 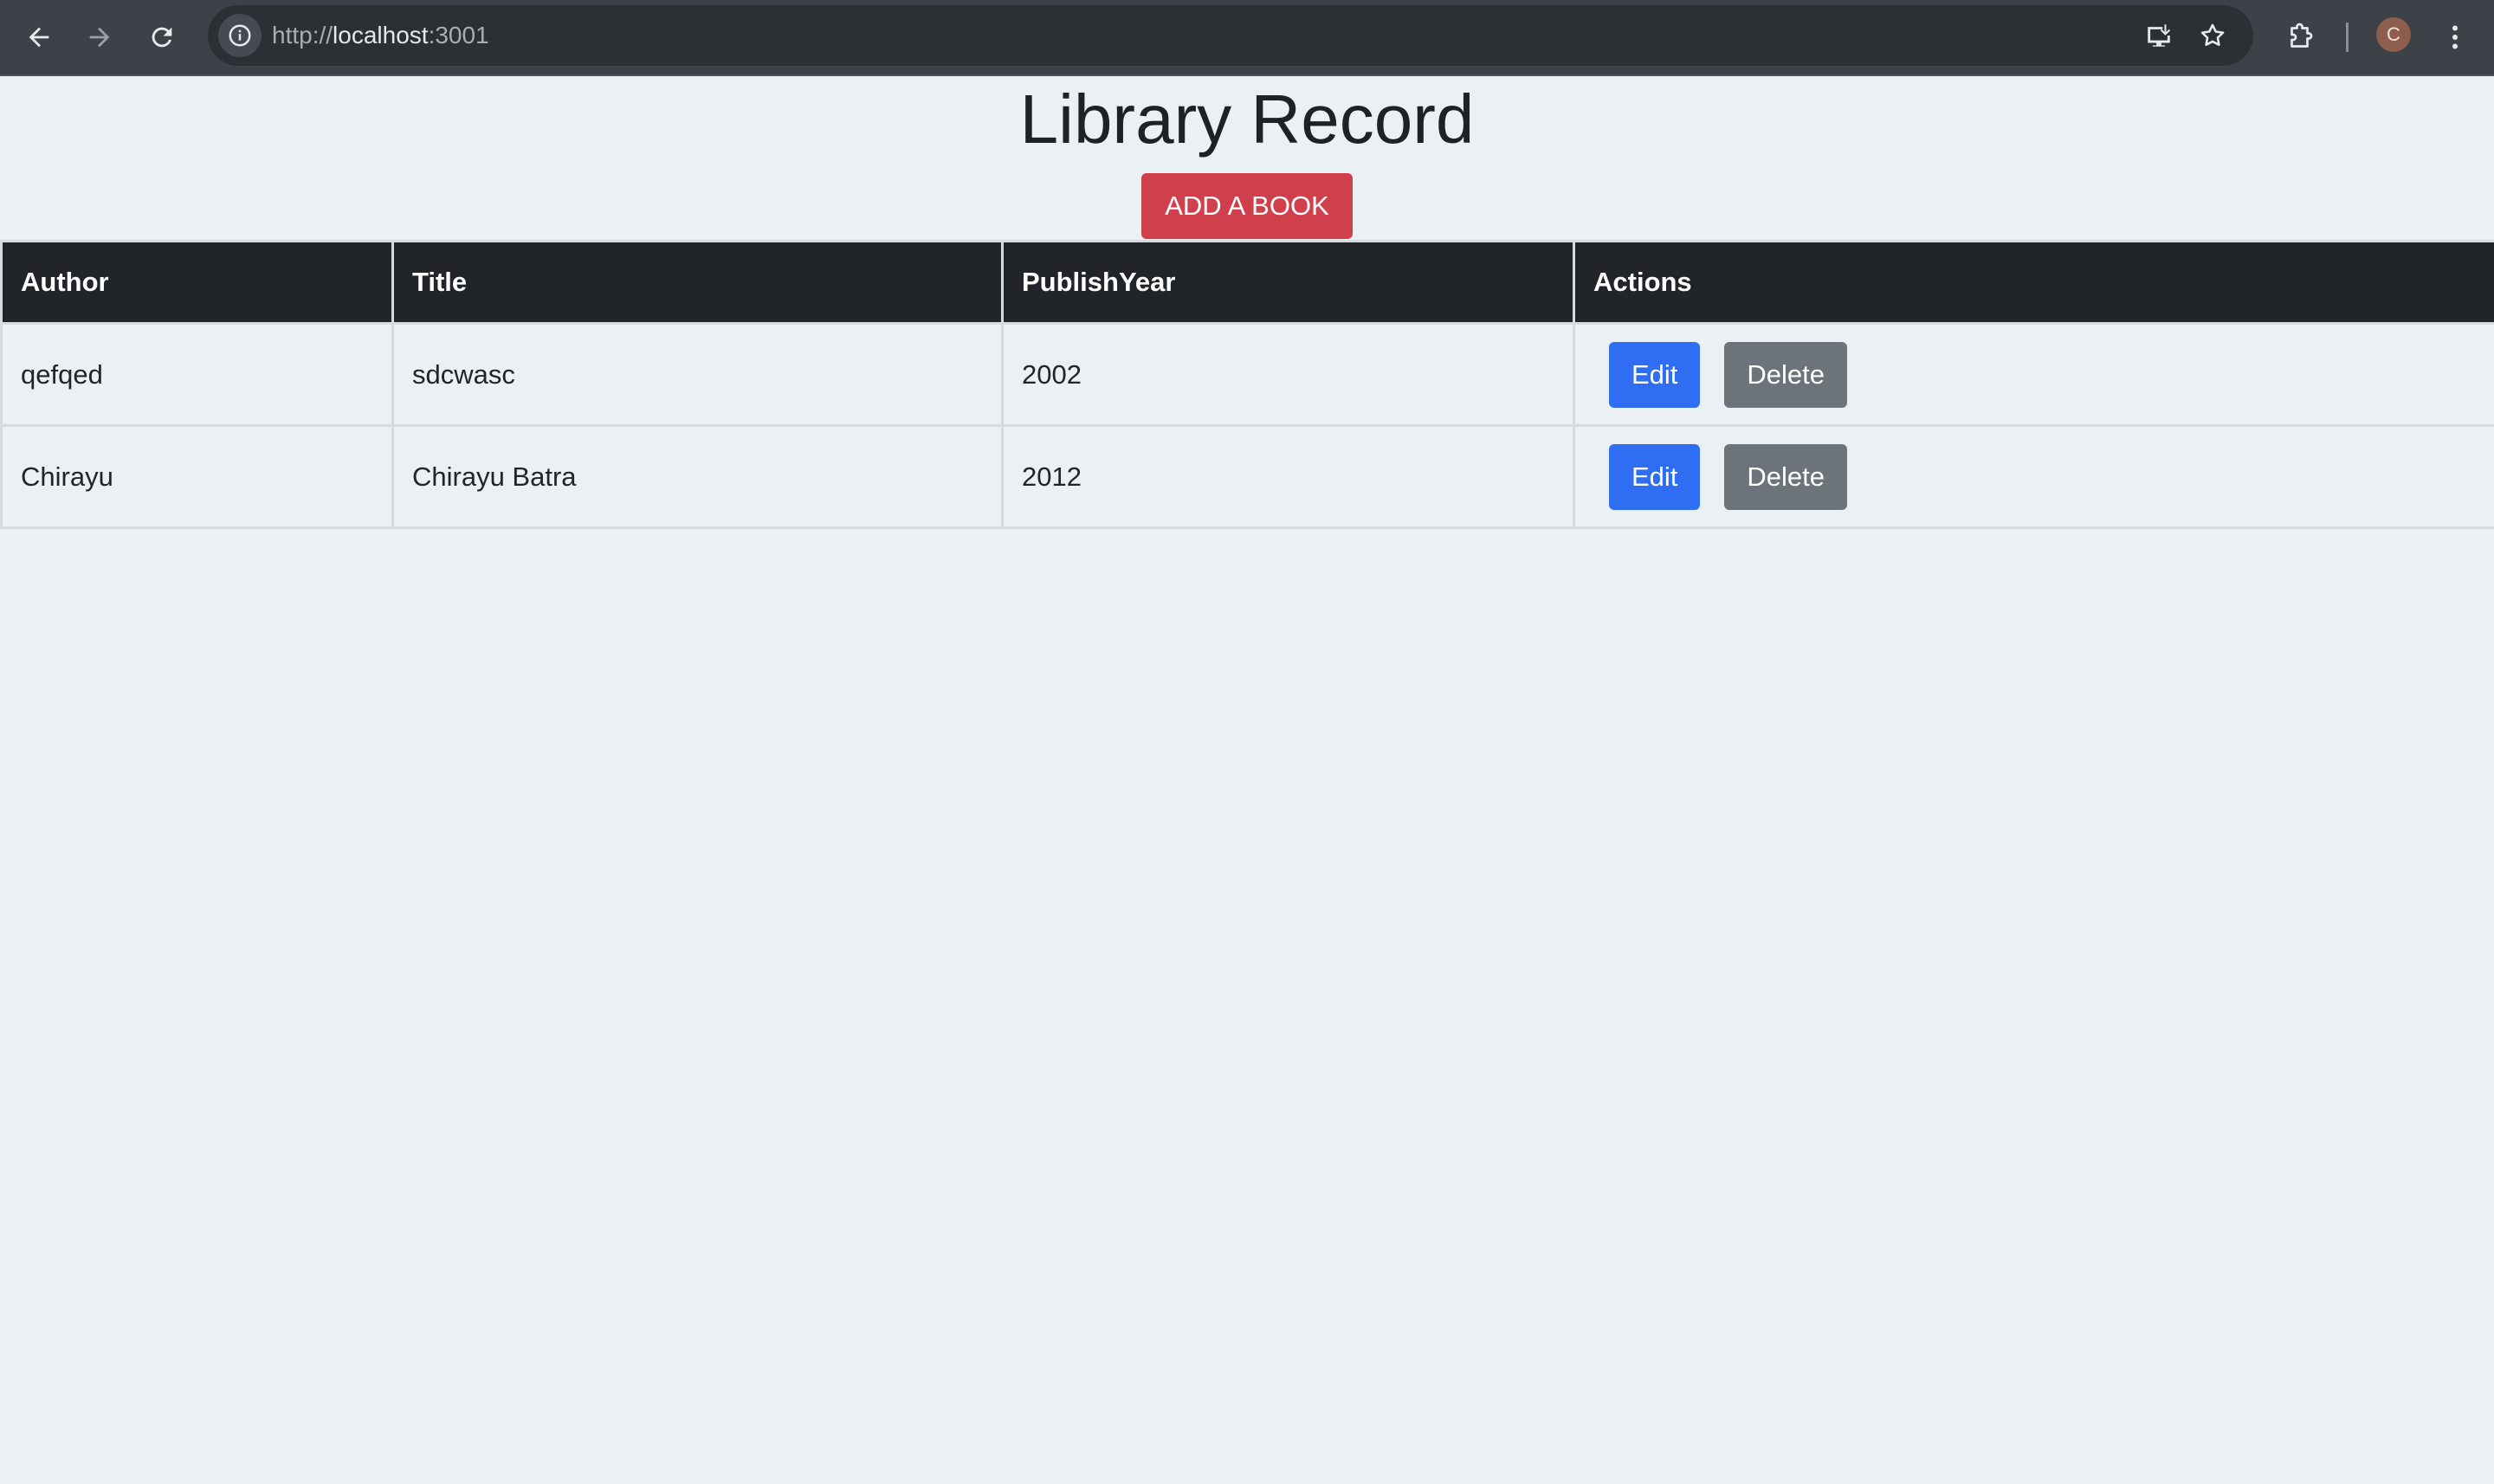 I want to click on column-header-author: Author, so click(x=197, y=282).